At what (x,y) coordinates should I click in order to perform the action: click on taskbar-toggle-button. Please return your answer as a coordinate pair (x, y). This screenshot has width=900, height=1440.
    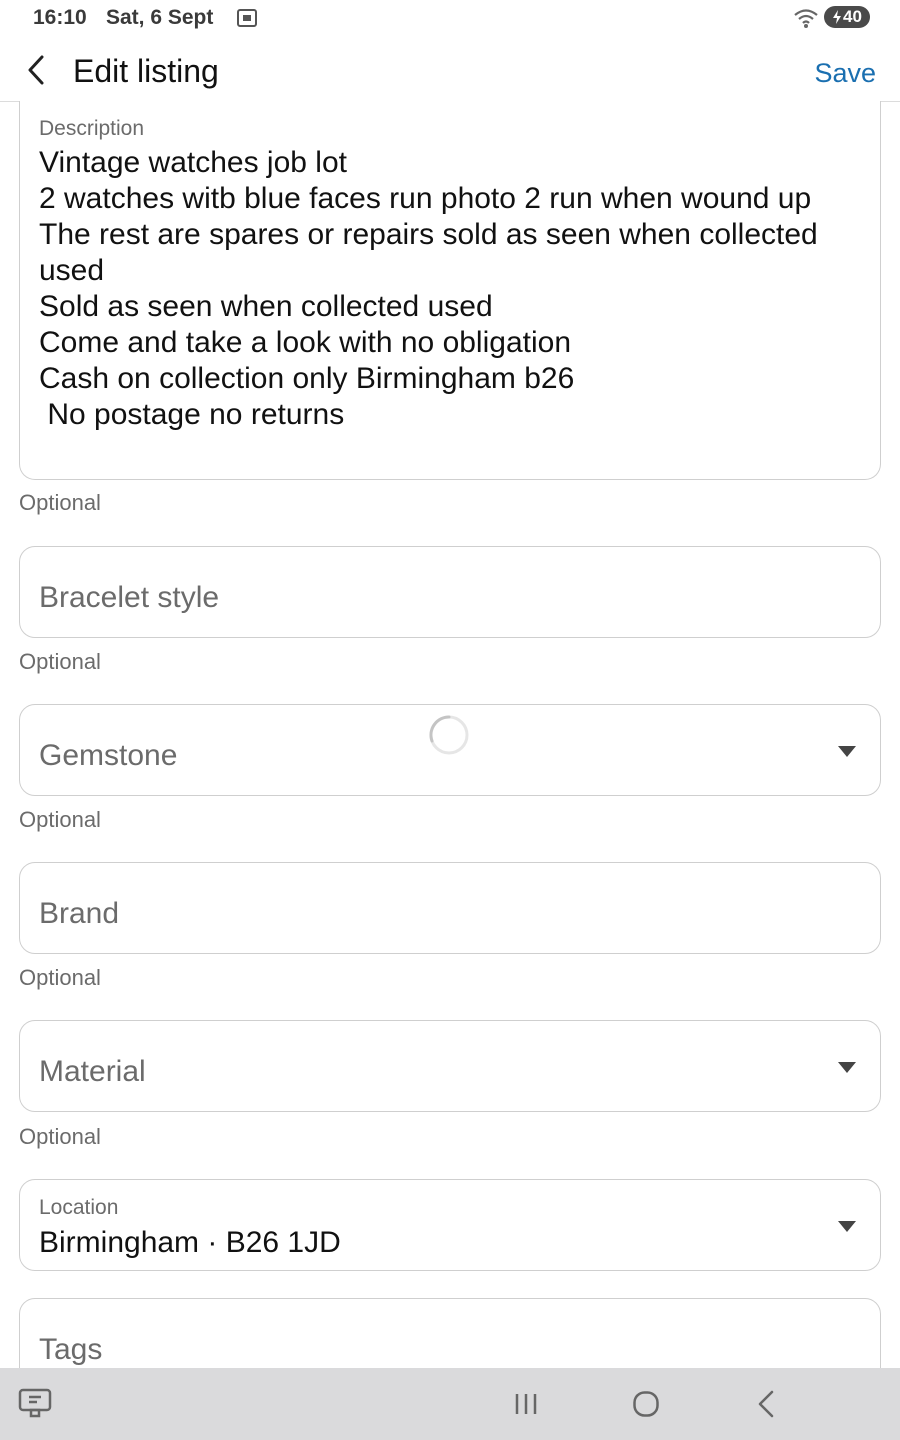
    Looking at the image, I should click on (35, 1403).